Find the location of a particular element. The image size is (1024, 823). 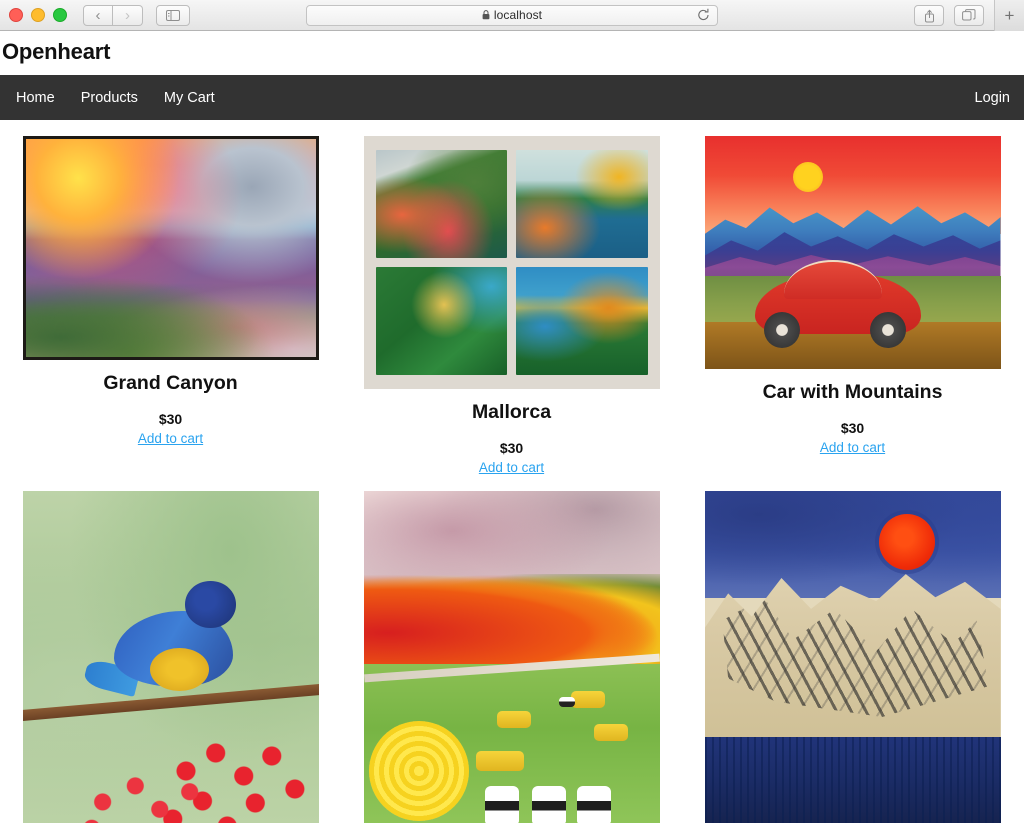

product-title: Mallorca is located at coordinates (511, 412).